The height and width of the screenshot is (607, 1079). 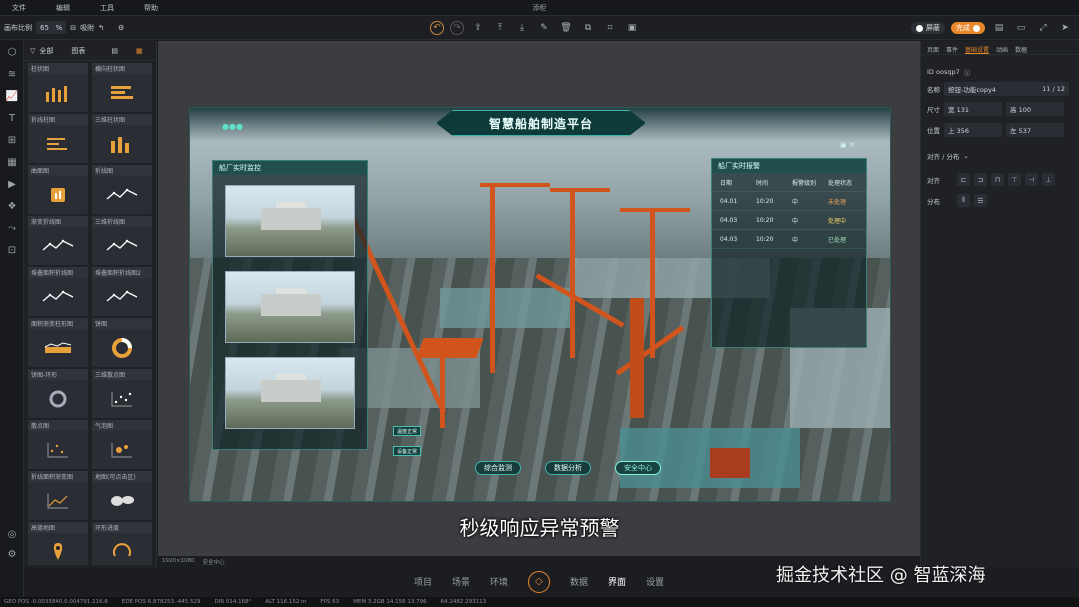 I want to click on component-card: 渐变折线图, so click(x=58, y=240).